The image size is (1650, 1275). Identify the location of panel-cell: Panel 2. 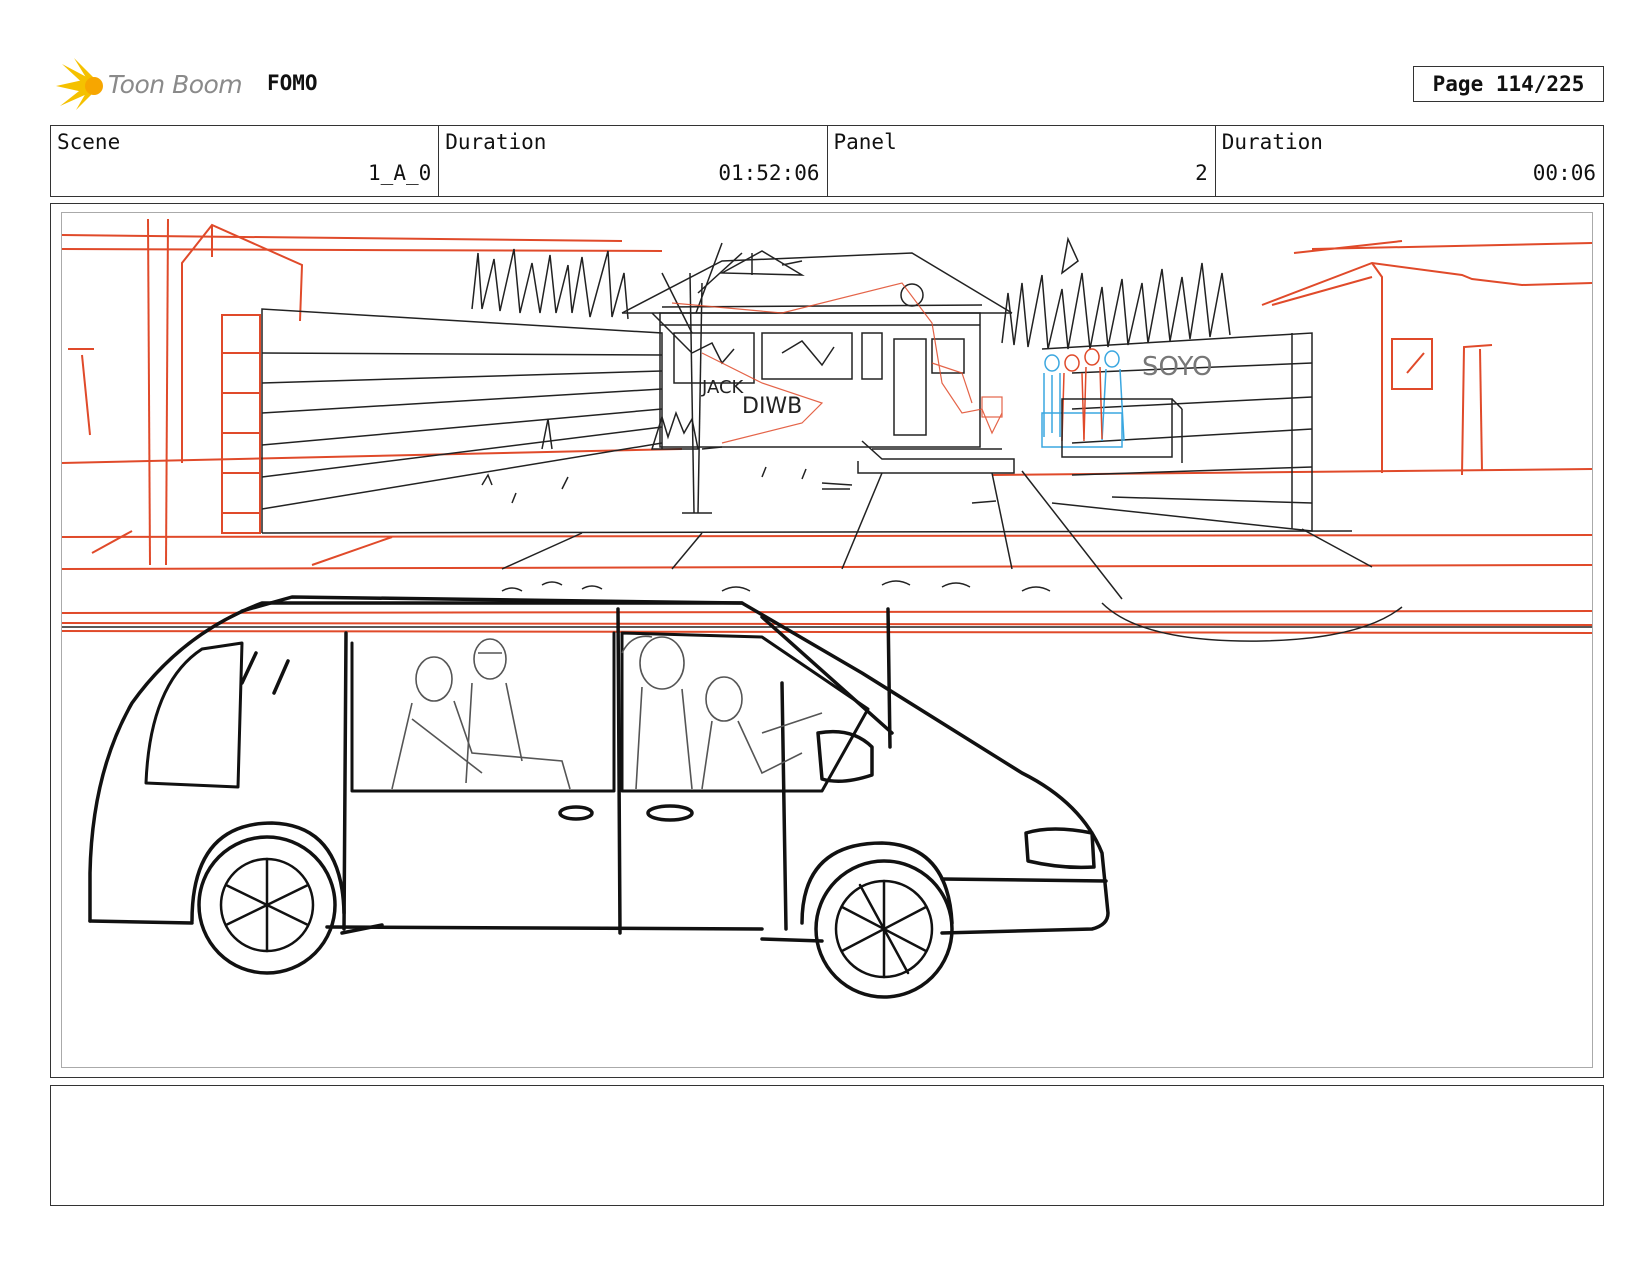
(1022, 161).